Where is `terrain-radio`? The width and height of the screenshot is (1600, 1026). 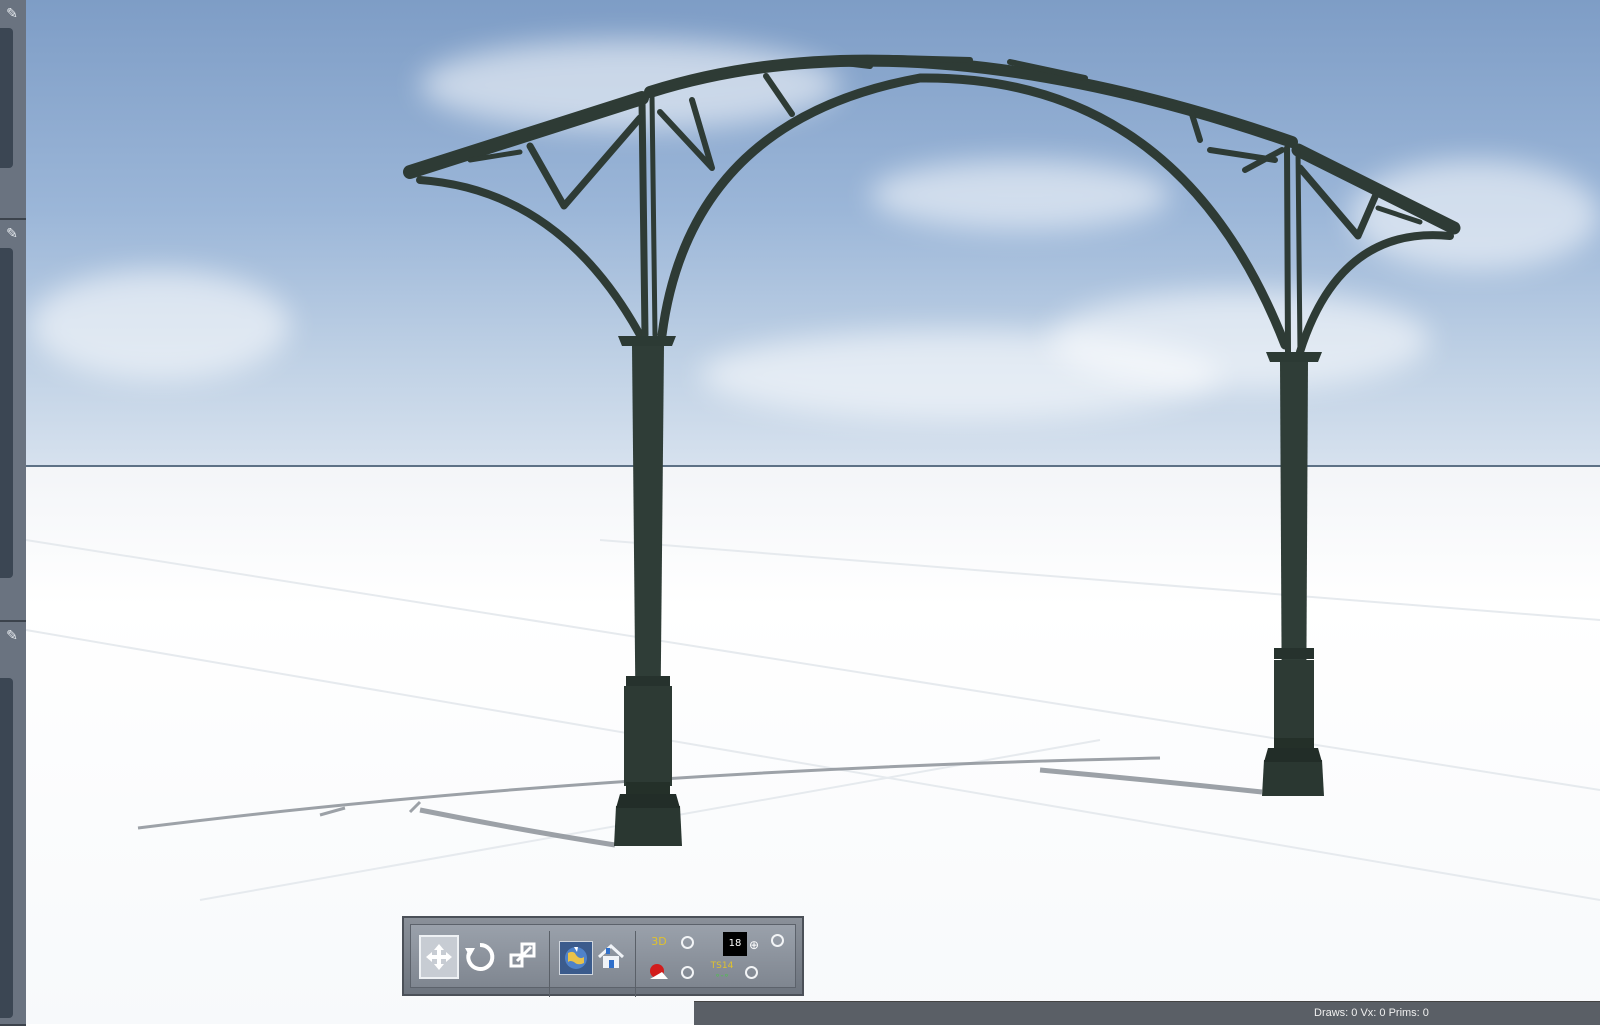
terrain-radio is located at coordinates (687, 972).